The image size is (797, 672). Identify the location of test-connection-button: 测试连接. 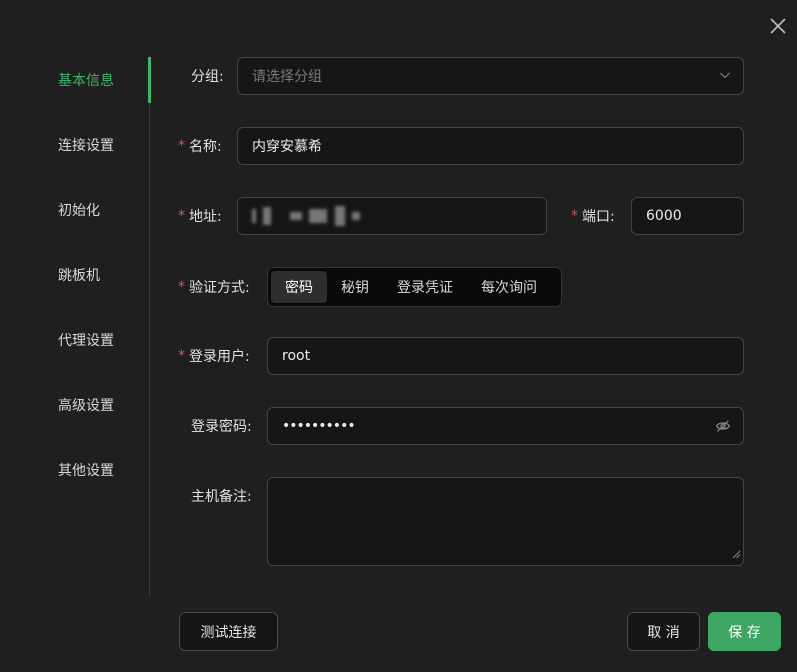
(228, 631).